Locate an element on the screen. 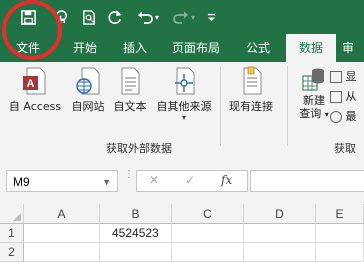 The width and height of the screenshot is (364, 262). print-preview-icon is located at coordinates (89, 17).